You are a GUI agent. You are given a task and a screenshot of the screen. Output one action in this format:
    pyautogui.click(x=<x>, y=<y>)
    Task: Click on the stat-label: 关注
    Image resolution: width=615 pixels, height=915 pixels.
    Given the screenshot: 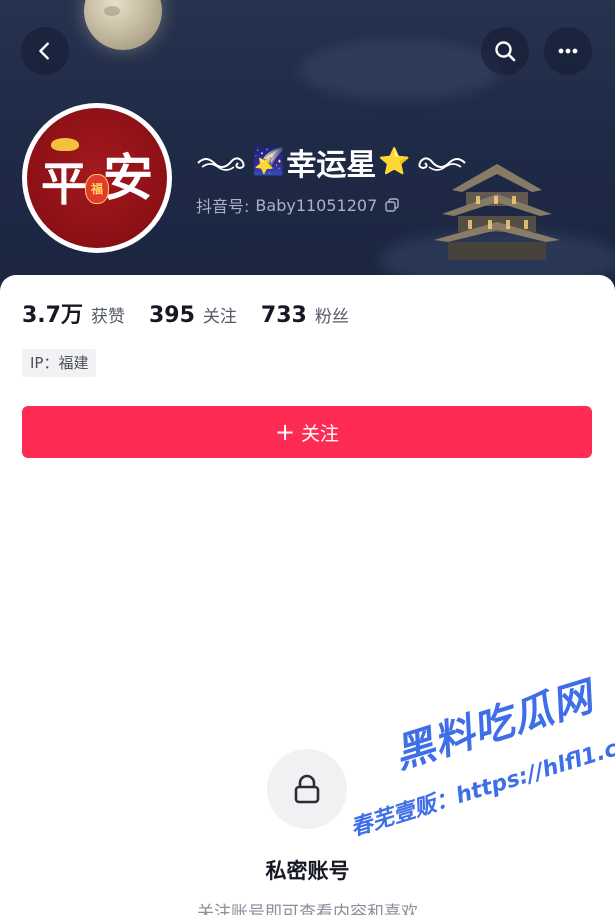 What is the action you would take?
    pyautogui.click(x=219, y=317)
    